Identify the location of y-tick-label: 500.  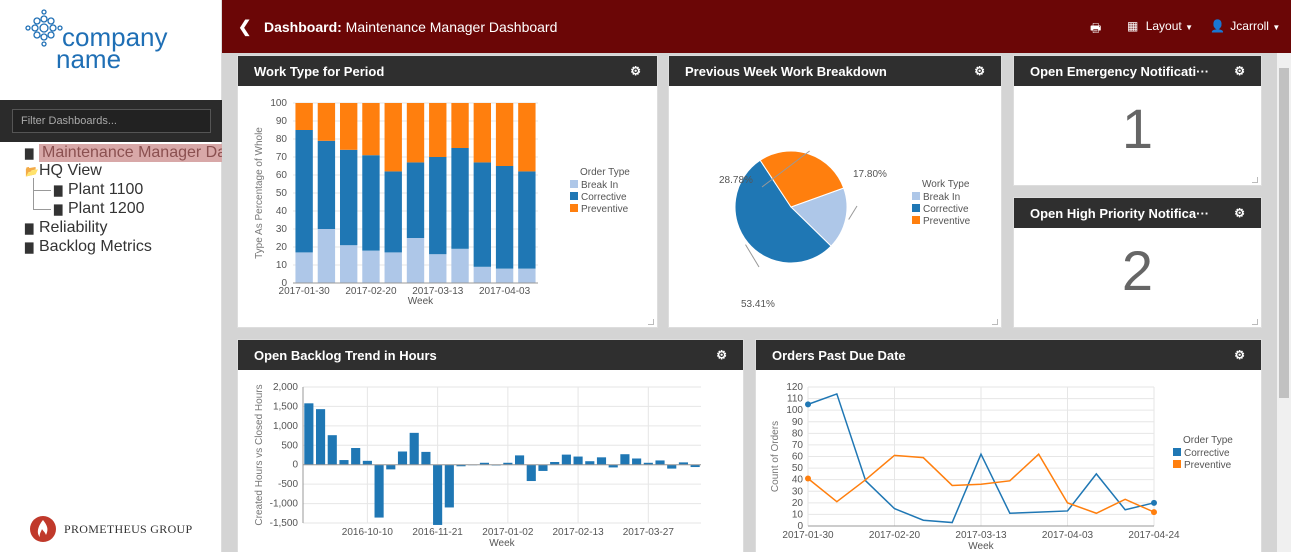
(289, 445).